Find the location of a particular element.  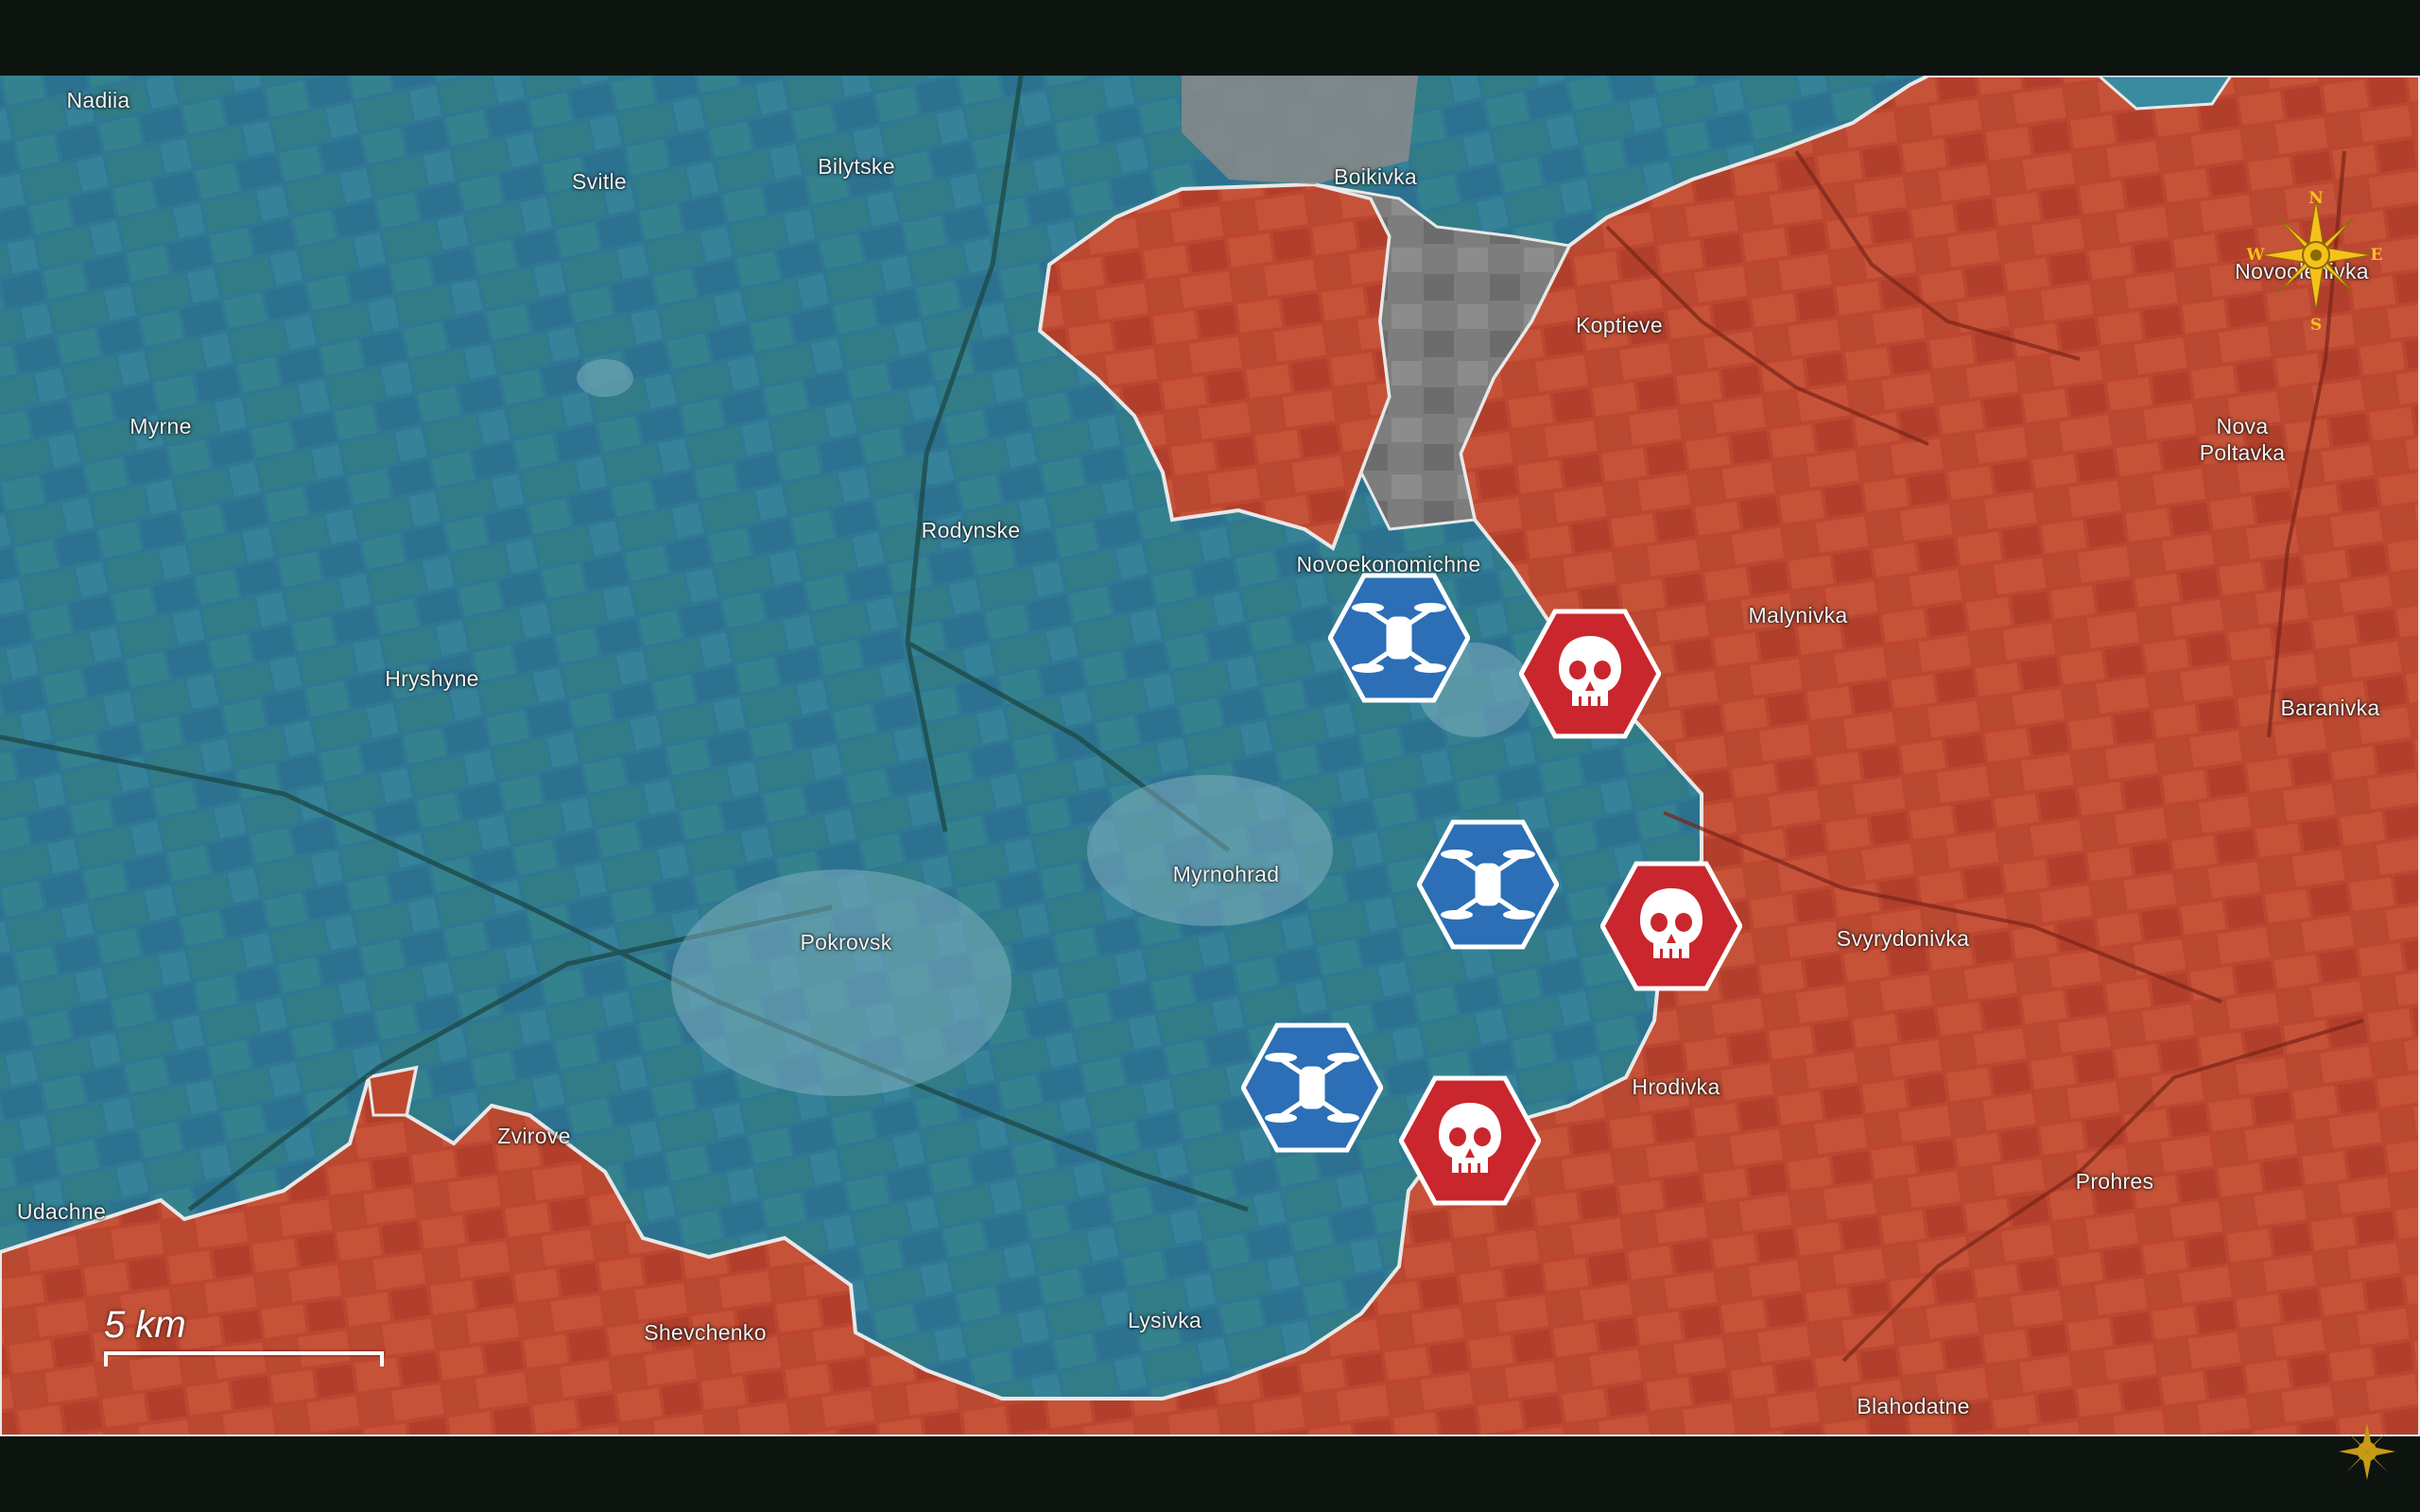

place-label: Koptieve is located at coordinates (1619, 325).